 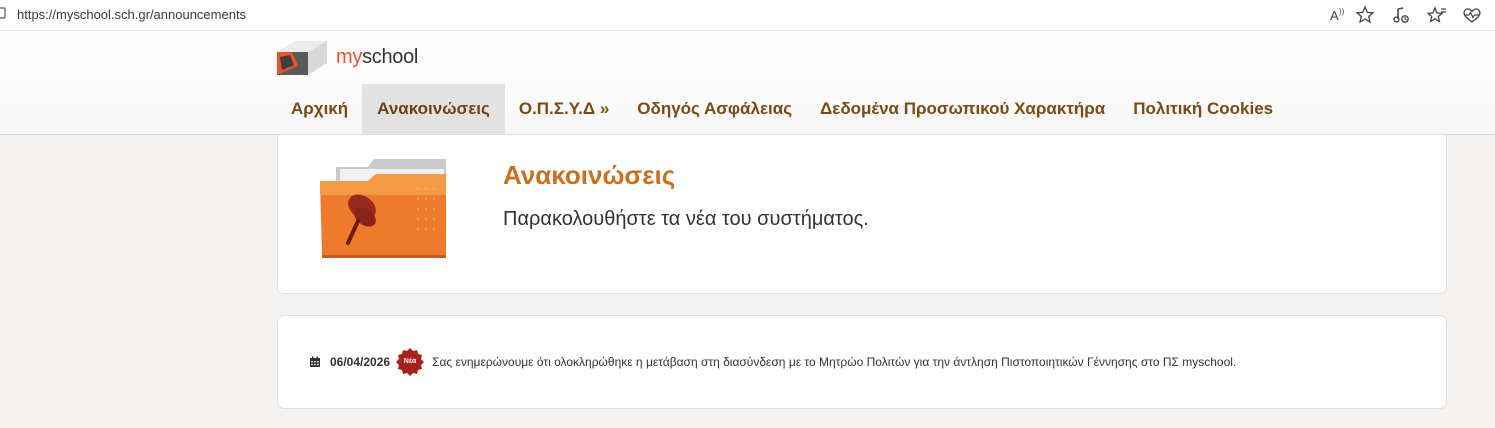 What do you see at coordinates (349, 57) in the screenshot?
I see `logo-my: my` at bounding box center [349, 57].